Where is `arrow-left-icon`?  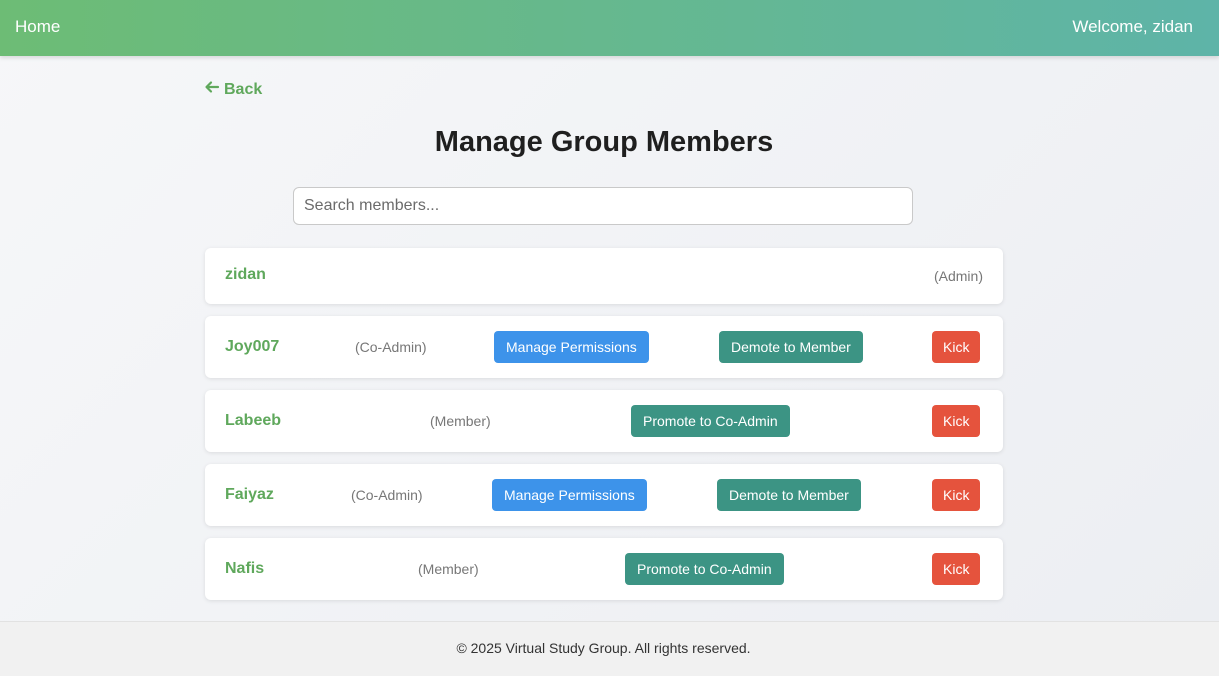
arrow-left-icon is located at coordinates (212, 89).